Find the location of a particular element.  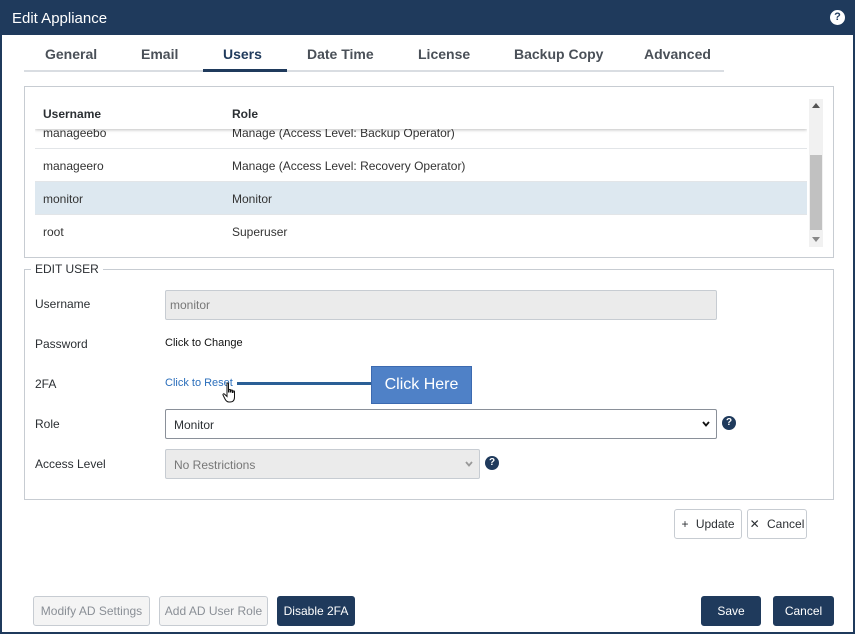

tab-general: General is located at coordinates (71, 54).